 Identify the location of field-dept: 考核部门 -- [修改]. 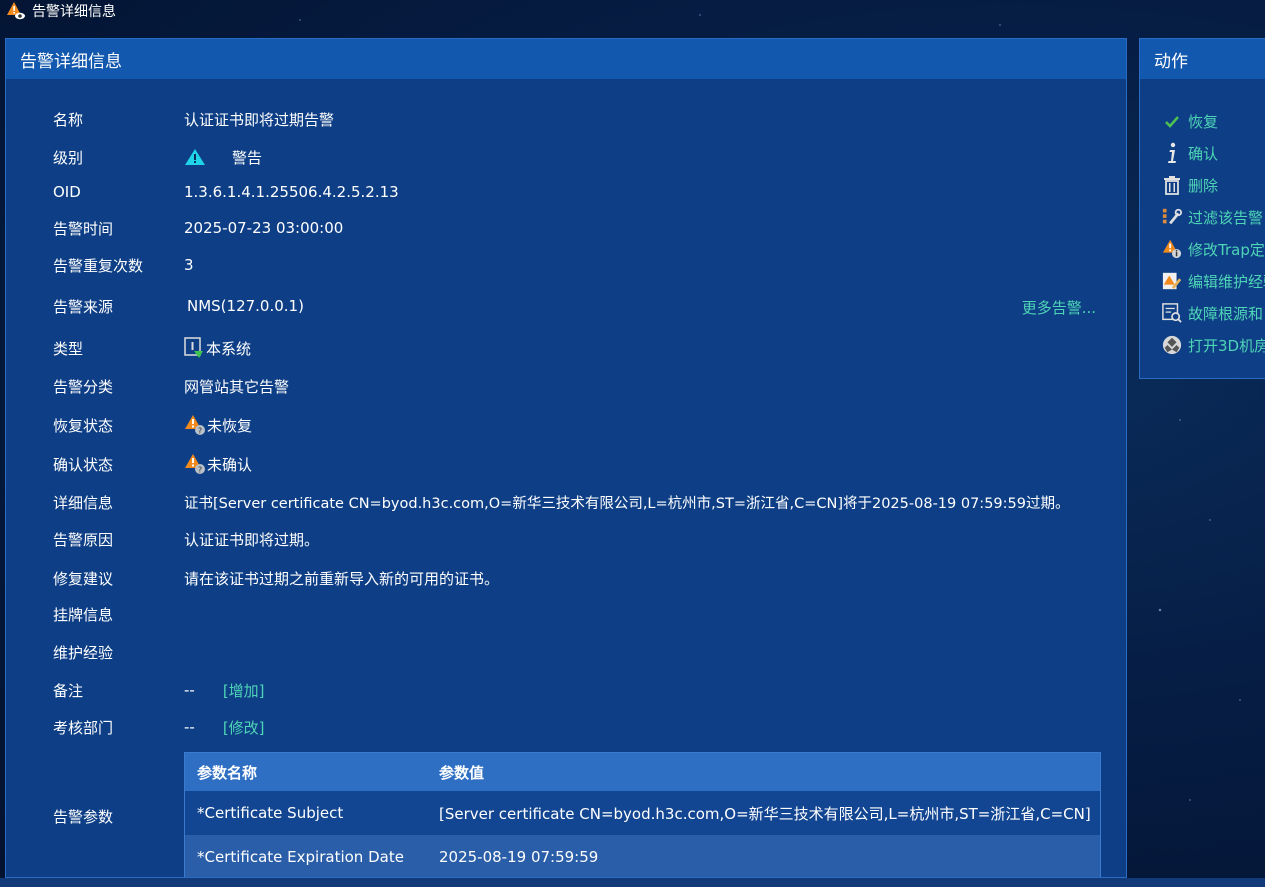
(583, 727).